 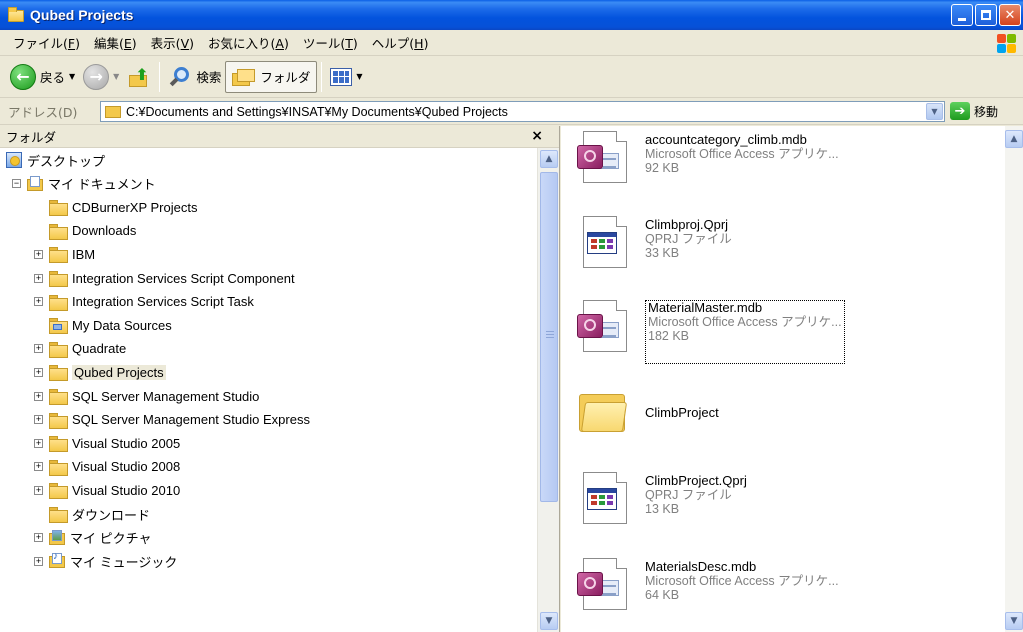 What do you see at coordinates (43, 112) in the screenshot?
I see `address-label: アドレス(D)` at bounding box center [43, 112].